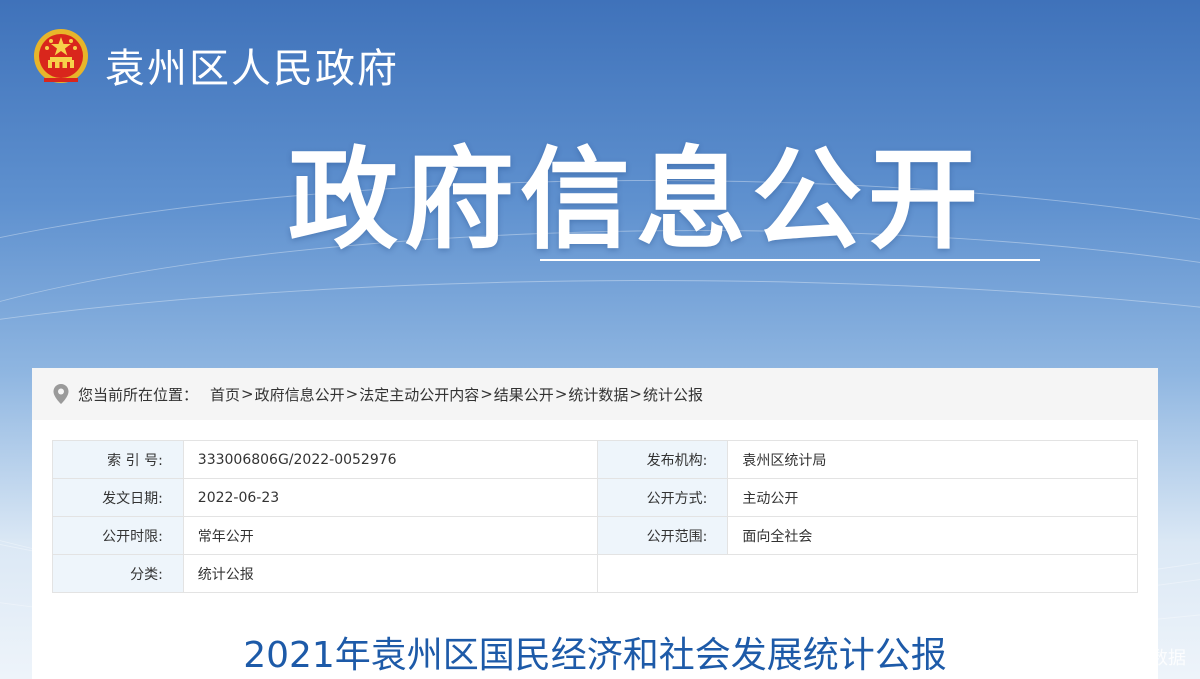 Image resolution: width=1200 pixels, height=679 pixels. I want to click on table-row: 分类: 统计公报, so click(595, 573).